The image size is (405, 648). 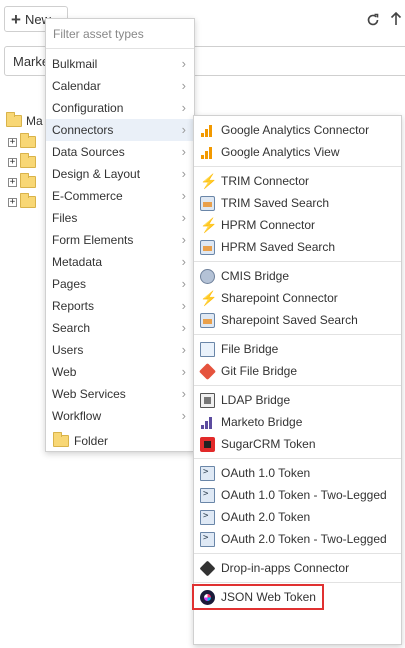 I want to click on submenu-item-label: OAuth 2.0 Token, so click(x=266, y=517).